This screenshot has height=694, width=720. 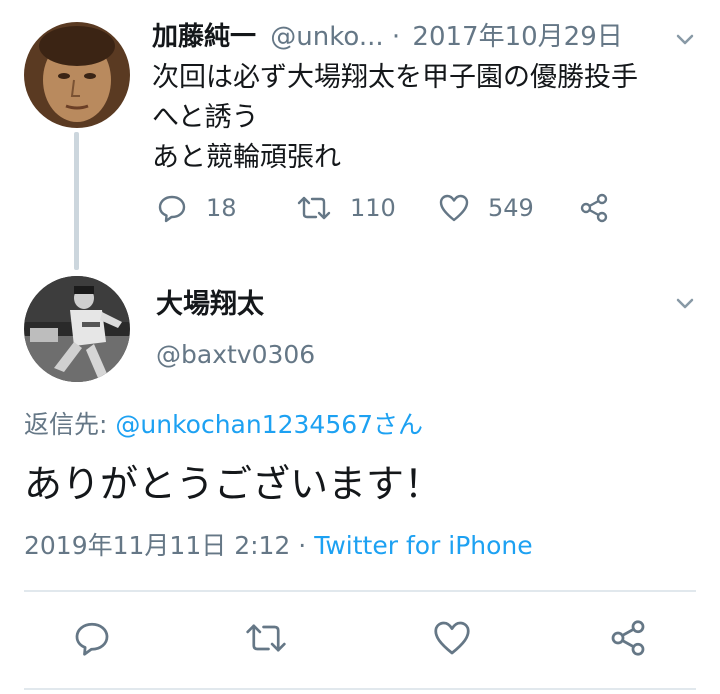 What do you see at coordinates (221, 208) in the screenshot?
I see `tweet1-reply-count: 18` at bounding box center [221, 208].